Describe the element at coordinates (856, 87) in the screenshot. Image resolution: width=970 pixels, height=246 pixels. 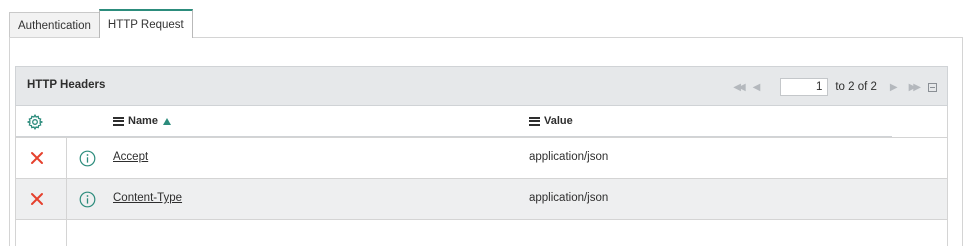
I see `page-range-text: to 2 of 2` at that location.